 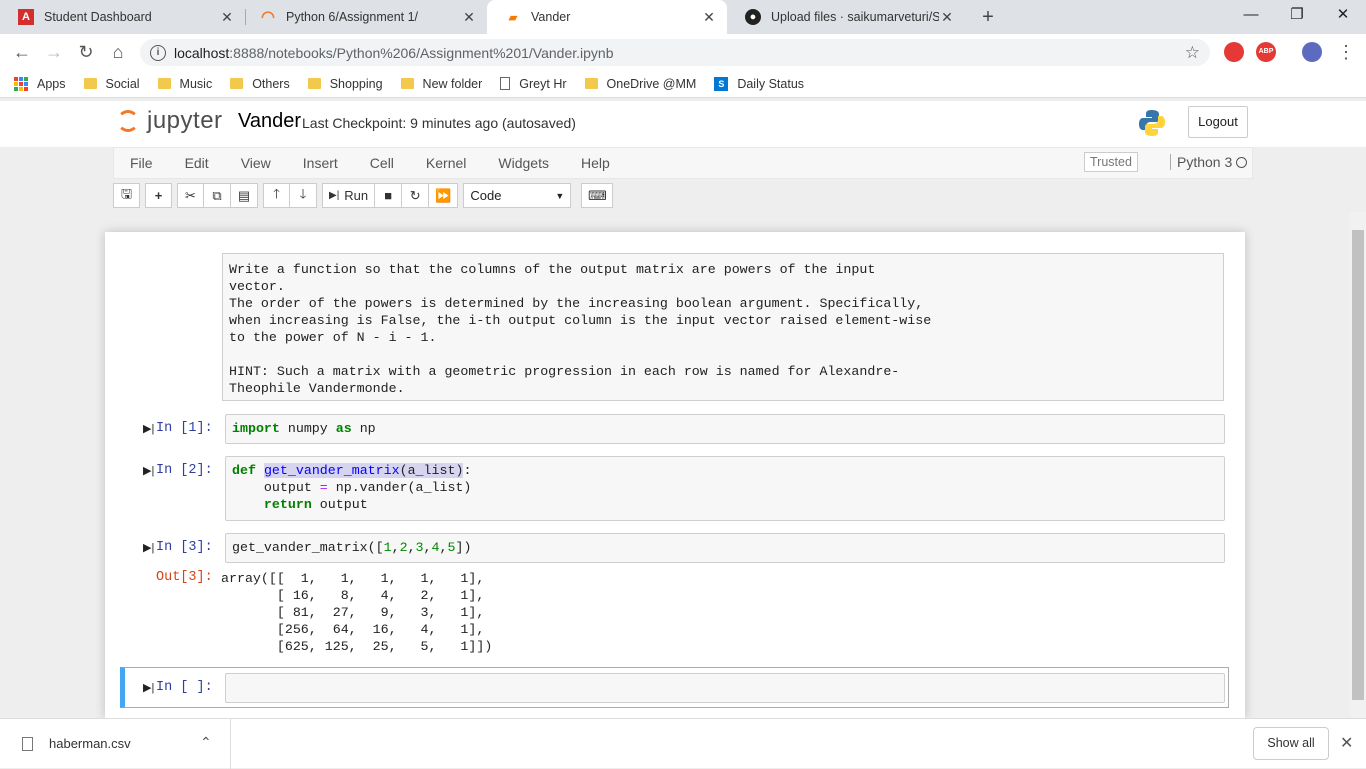 I want to click on adblock-icon: ABP, so click(x=1266, y=52).